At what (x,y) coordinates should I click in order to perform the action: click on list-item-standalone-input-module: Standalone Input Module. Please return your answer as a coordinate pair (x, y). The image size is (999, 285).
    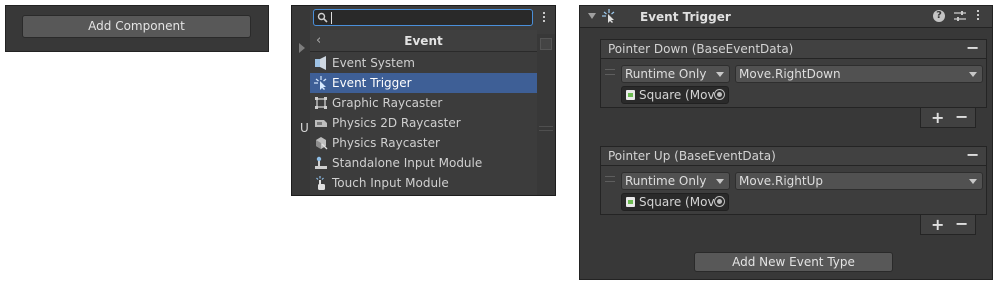
    Looking at the image, I should click on (423, 163).